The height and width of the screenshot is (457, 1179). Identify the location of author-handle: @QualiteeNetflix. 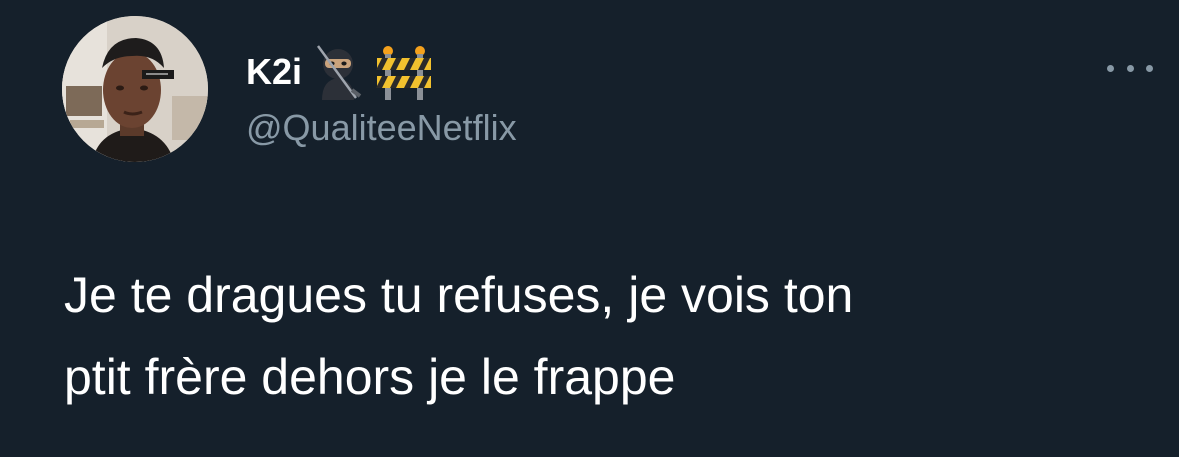
(381, 127).